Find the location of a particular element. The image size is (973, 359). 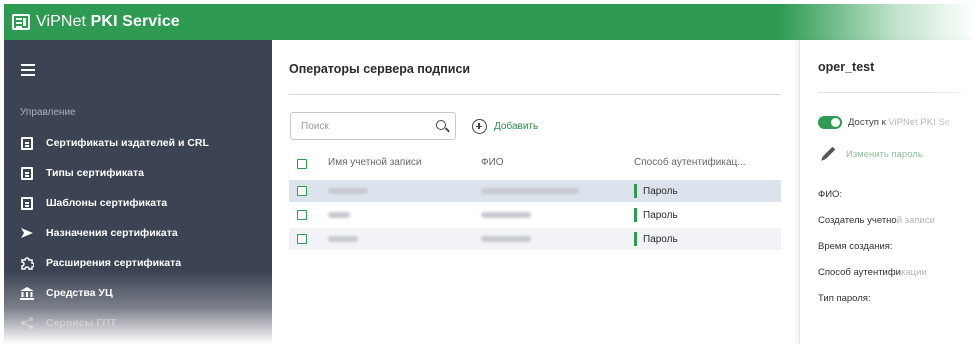

sidebar-item-certificate-extensions: Расширения сертификата is located at coordinates (100, 263).